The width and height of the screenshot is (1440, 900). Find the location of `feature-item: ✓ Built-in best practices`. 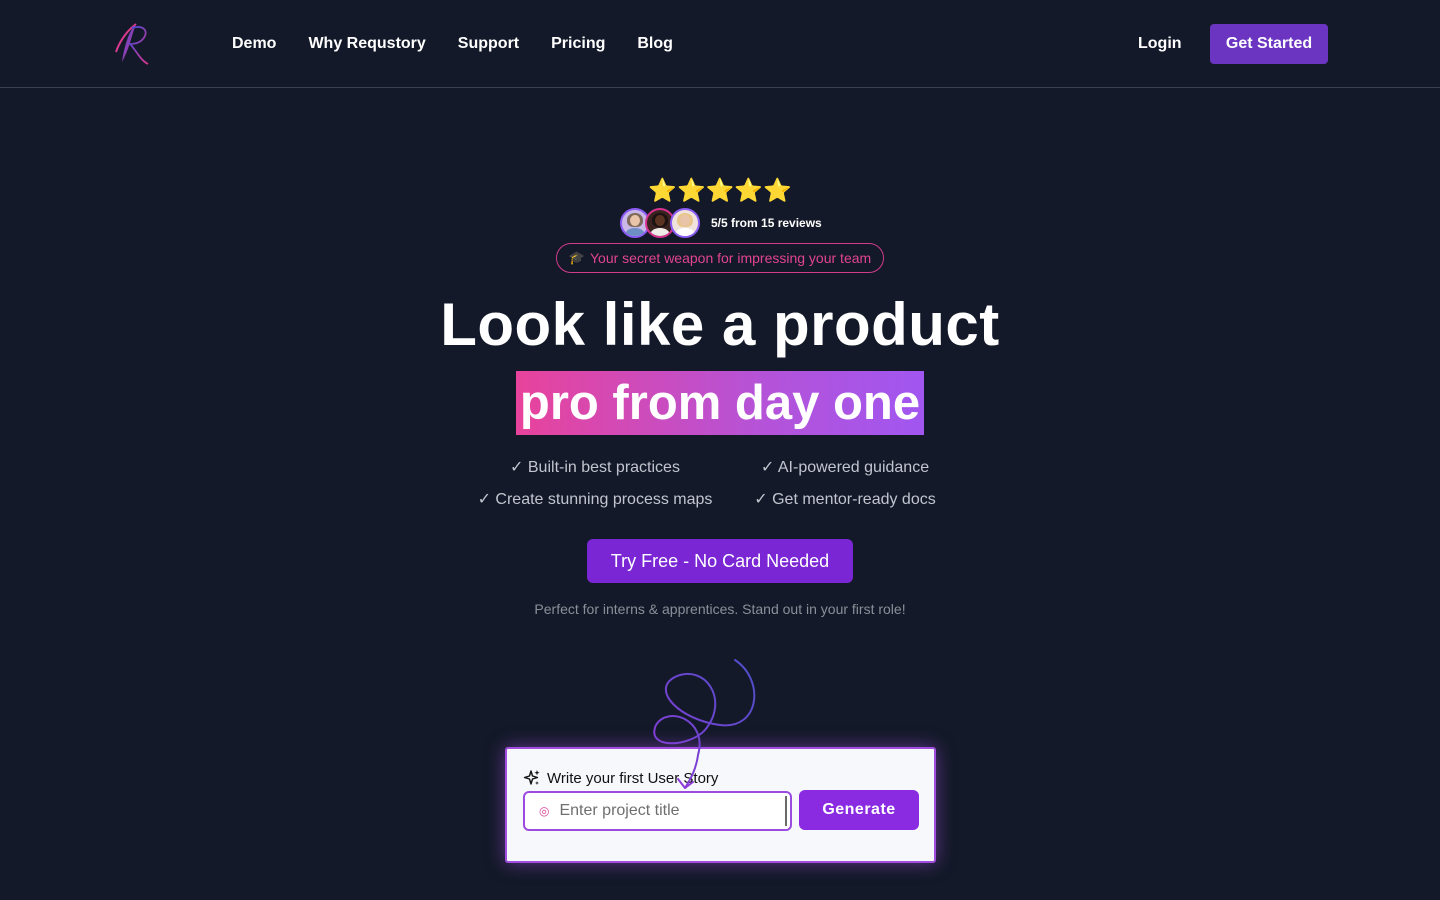

feature-item: ✓ Built-in best practices is located at coordinates (595, 467).